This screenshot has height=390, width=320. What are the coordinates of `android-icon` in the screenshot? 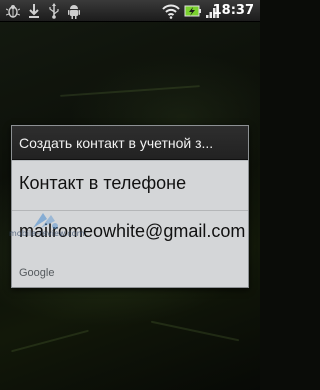 It's located at (74, 13).